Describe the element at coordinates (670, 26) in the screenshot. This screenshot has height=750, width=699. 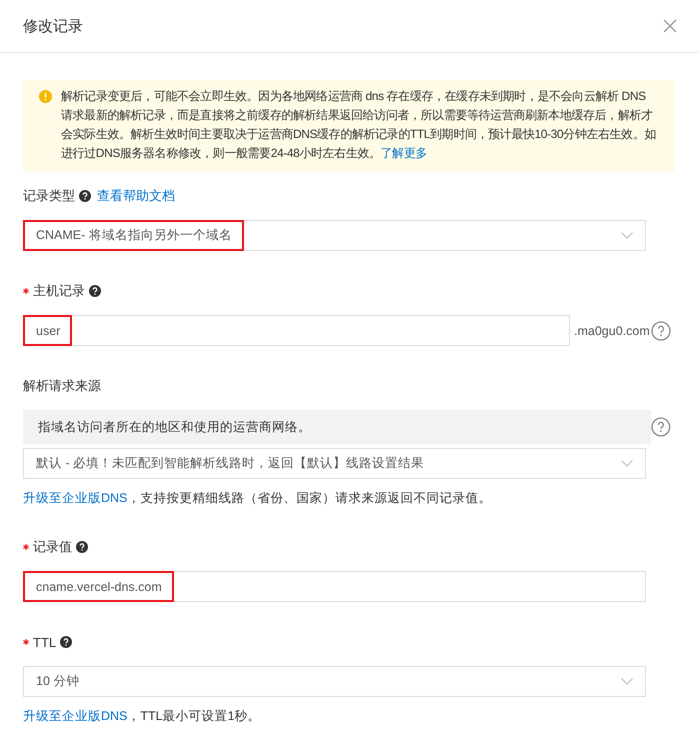
I see `close-button` at that location.